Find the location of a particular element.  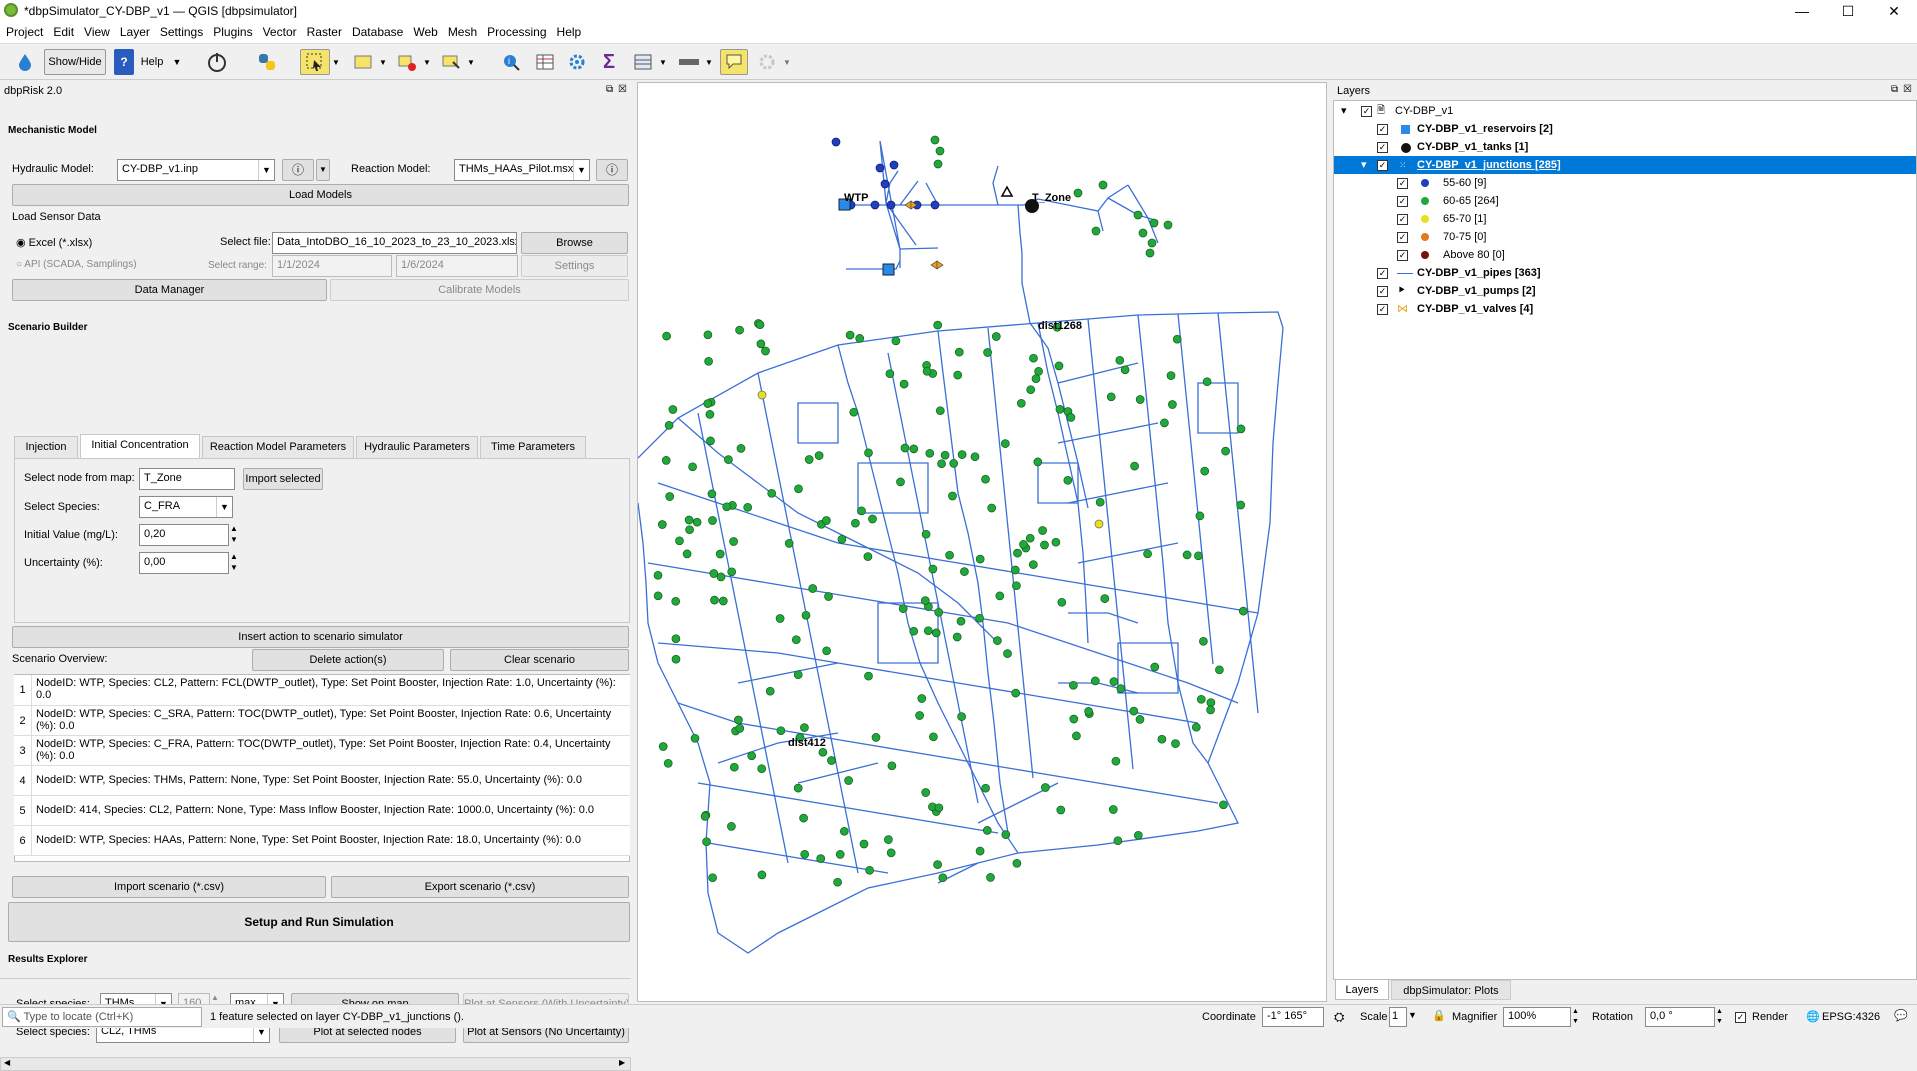

delete-actions-button: Delete action(s) is located at coordinates (348, 660).